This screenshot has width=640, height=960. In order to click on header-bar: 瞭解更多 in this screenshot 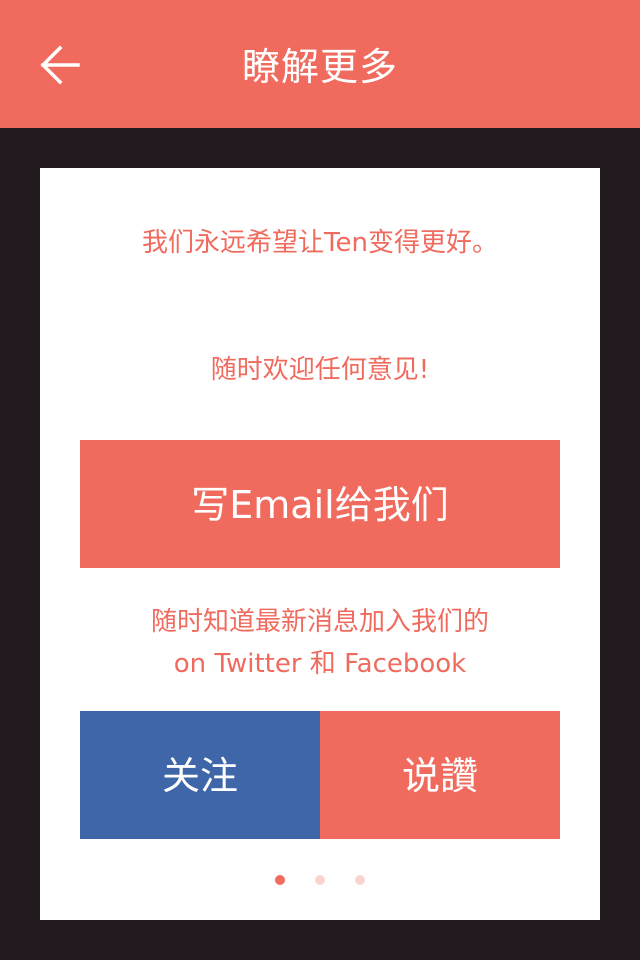, I will do `click(320, 64)`.